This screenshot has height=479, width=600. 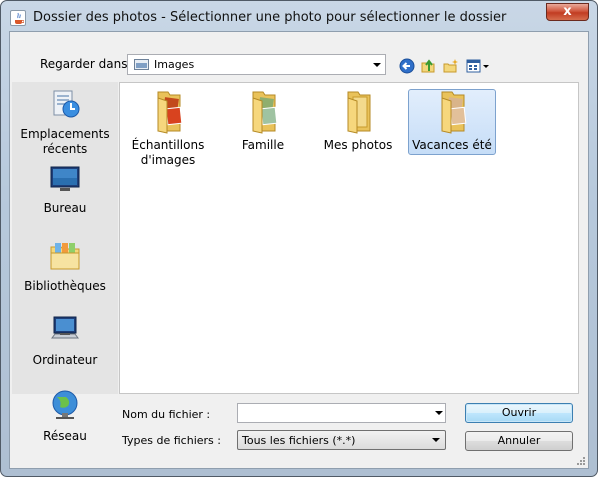 I want to click on folder-item: Mes photos, so click(x=358, y=122).